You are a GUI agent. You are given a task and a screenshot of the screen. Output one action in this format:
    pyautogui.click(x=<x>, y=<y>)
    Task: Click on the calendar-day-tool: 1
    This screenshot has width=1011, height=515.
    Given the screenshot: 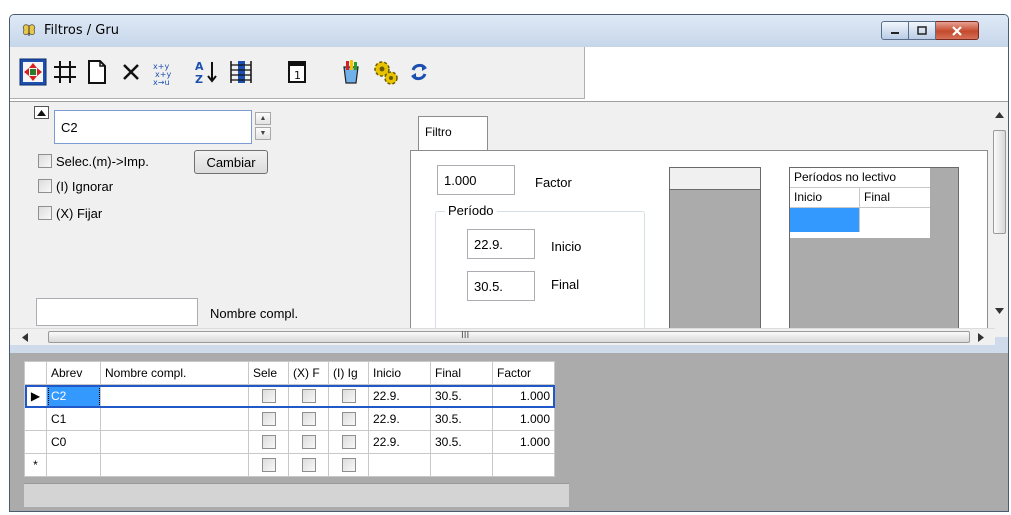 What is the action you would take?
    pyautogui.click(x=297, y=72)
    